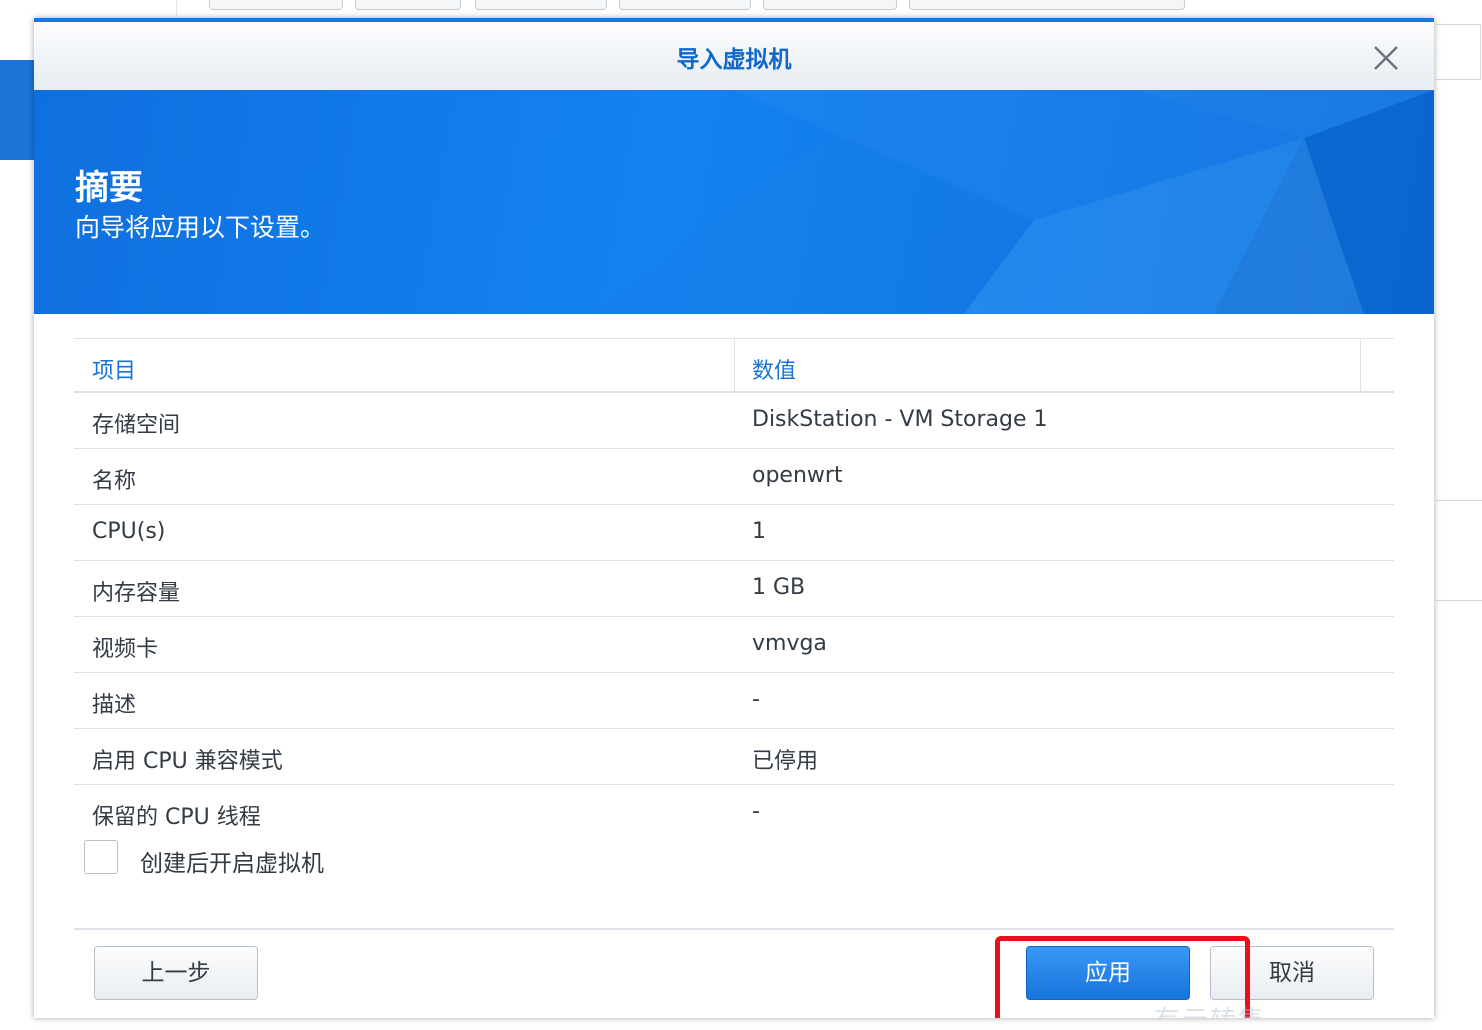  I want to click on row-item: 描述, so click(114, 705).